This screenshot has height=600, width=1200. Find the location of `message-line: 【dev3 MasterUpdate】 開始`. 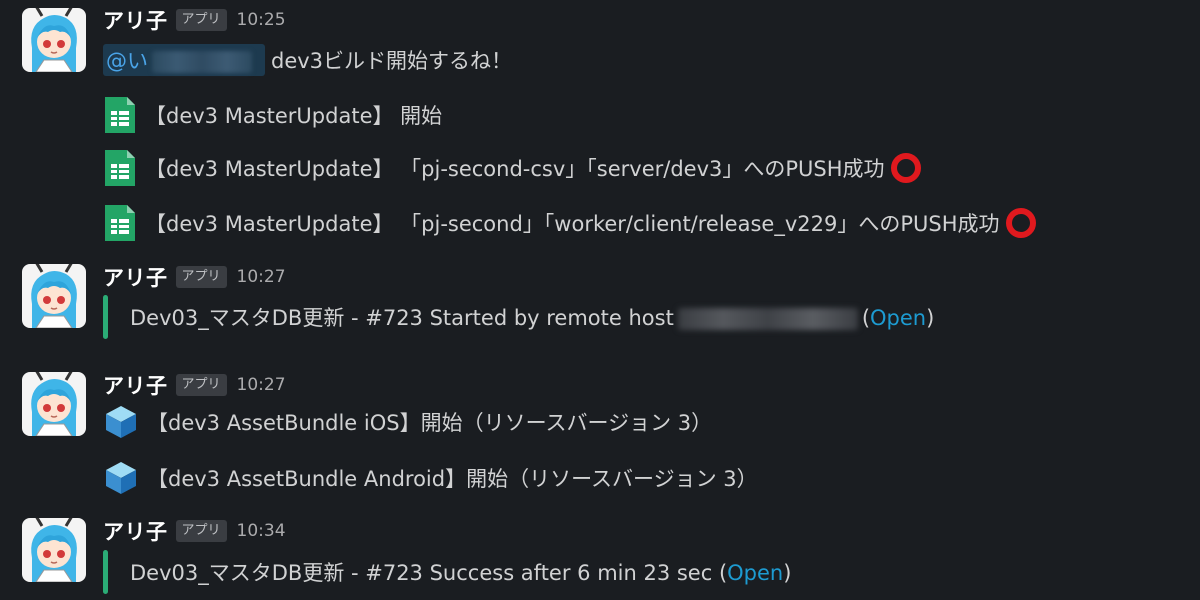

message-line: 【dev3 MasterUpdate】 開始 is located at coordinates (272, 115).